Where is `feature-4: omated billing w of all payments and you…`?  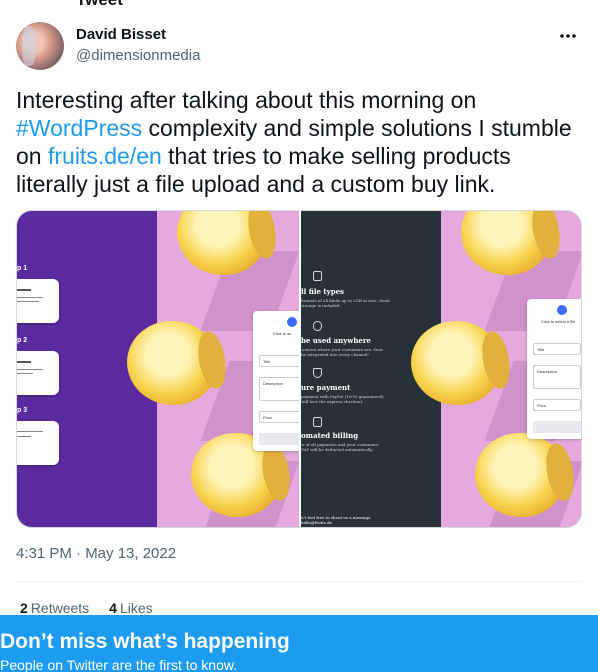
feature-4: omated billing w of all payments and you… is located at coordinates (340, 441).